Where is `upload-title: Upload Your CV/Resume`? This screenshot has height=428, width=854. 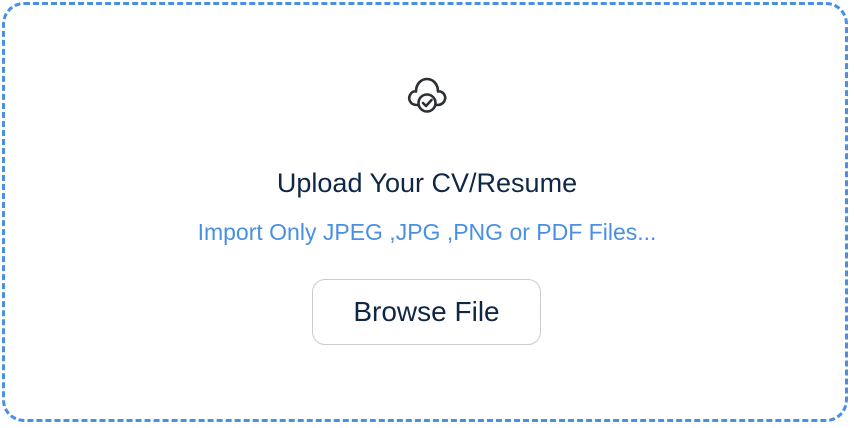 upload-title: Upload Your CV/Resume is located at coordinates (427, 183).